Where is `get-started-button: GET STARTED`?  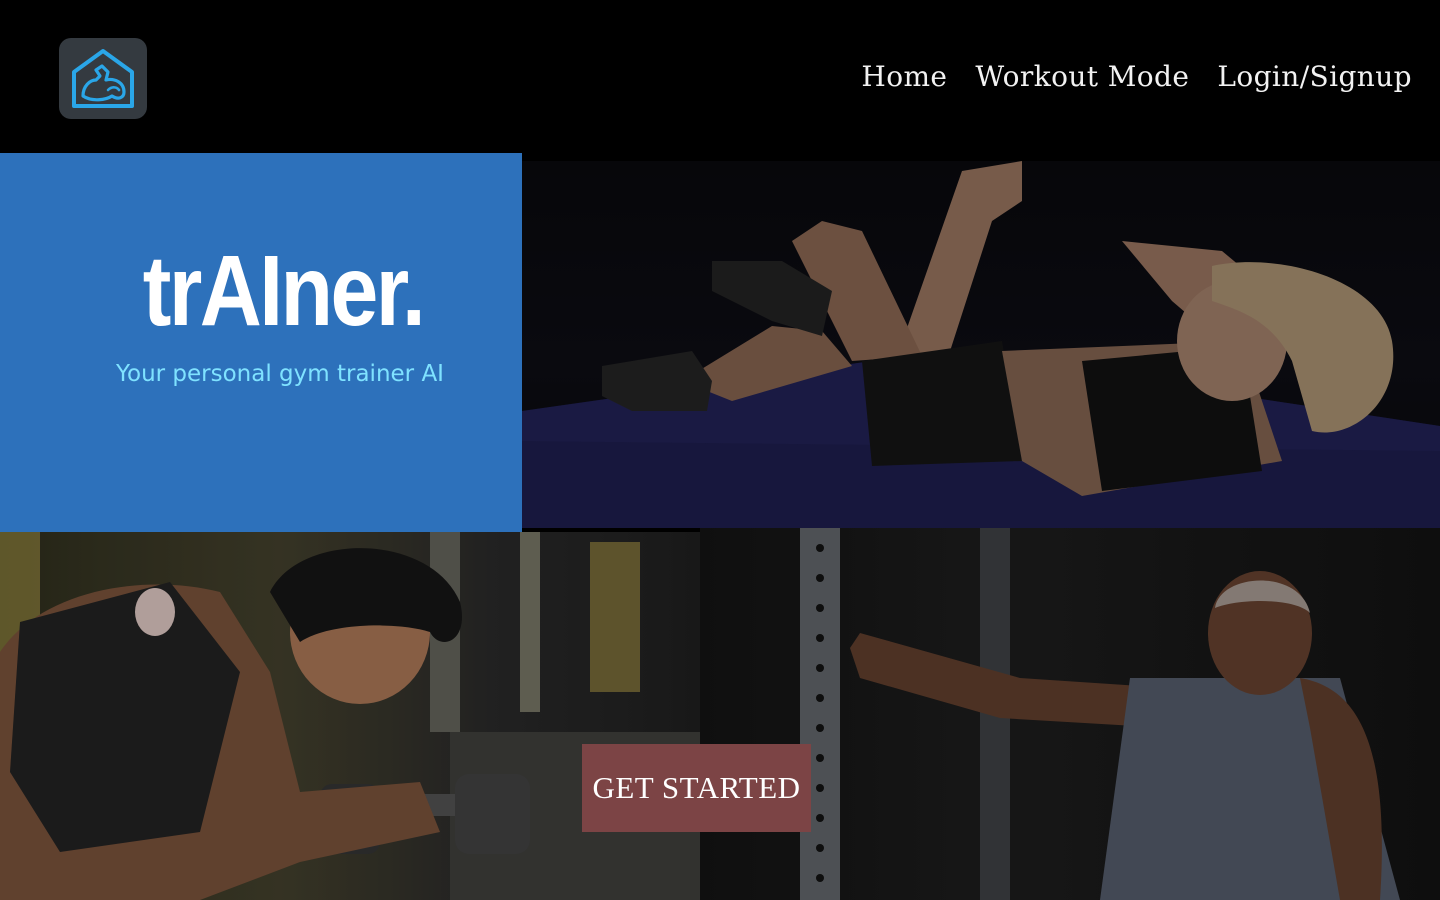
get-started-button: GET STARTED is located at coordinates (696, 788).